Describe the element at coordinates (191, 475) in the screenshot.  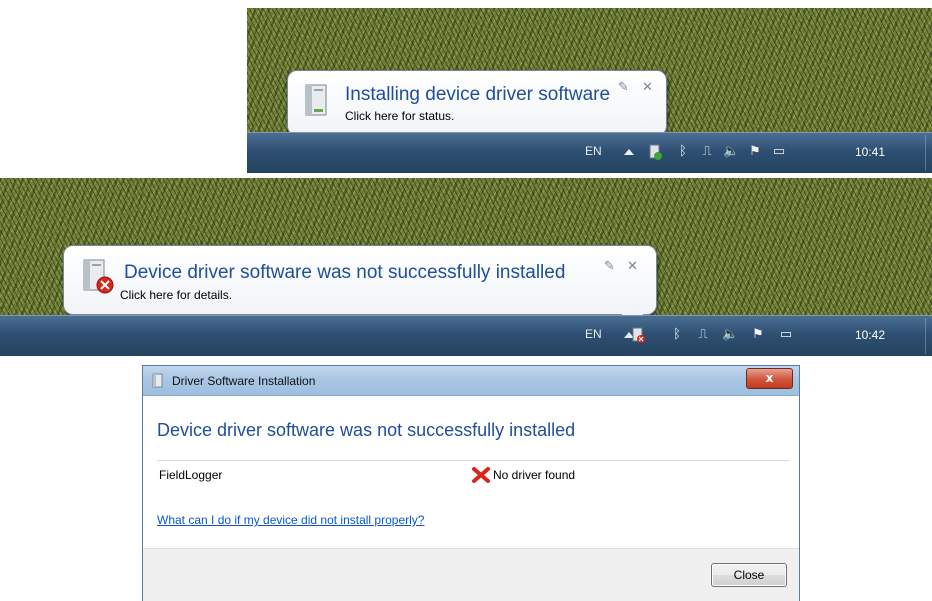
I see `device-name: FieldLogger` at that location.